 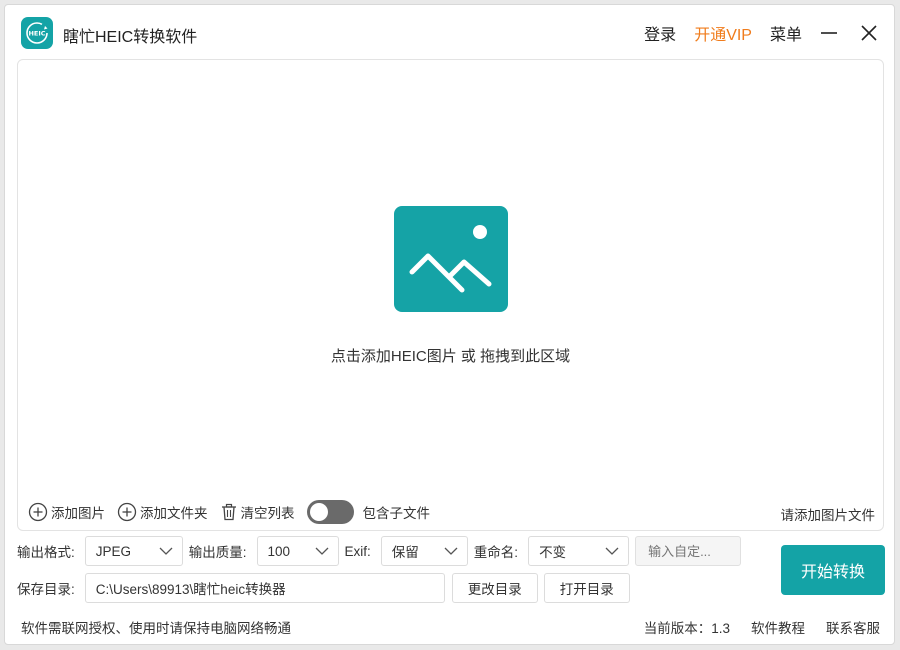 What do you see at coordinates (297, 551) in the screenshot?
I see `quality-select: 100` at bounding box center [297, 551].